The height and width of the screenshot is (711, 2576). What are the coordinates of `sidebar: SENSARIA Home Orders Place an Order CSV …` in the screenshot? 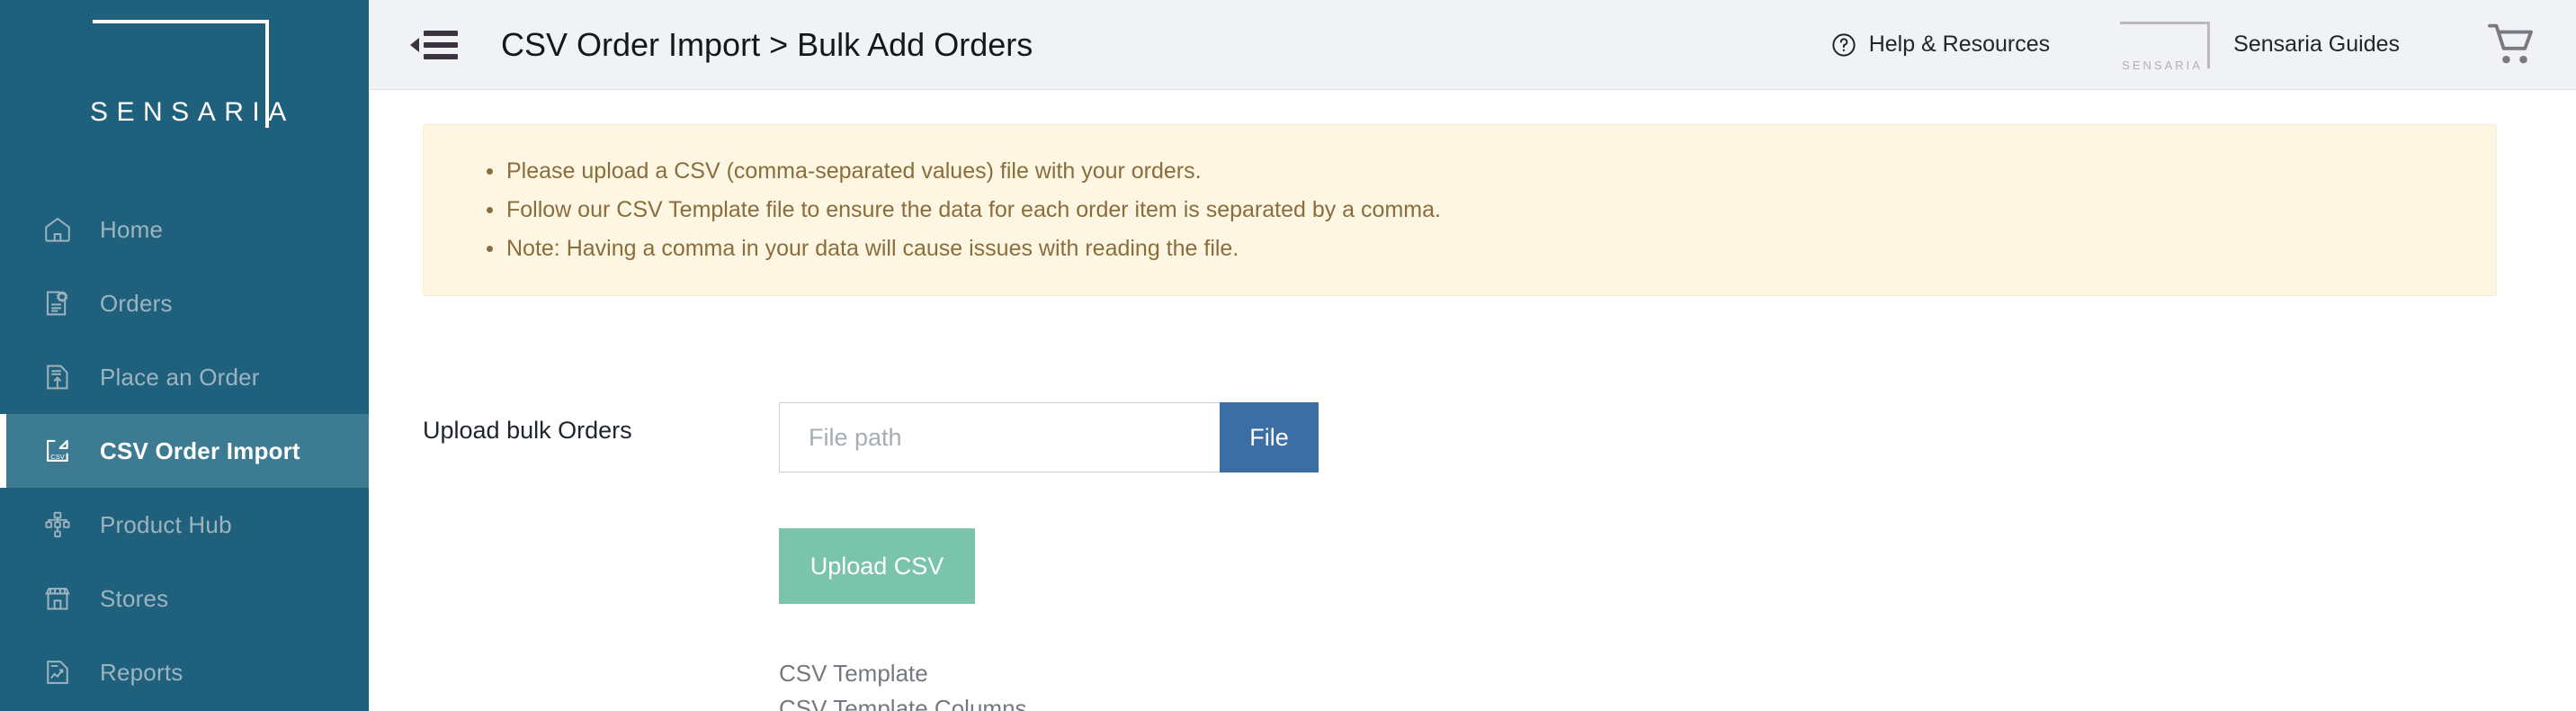 It's located at (184, 355).